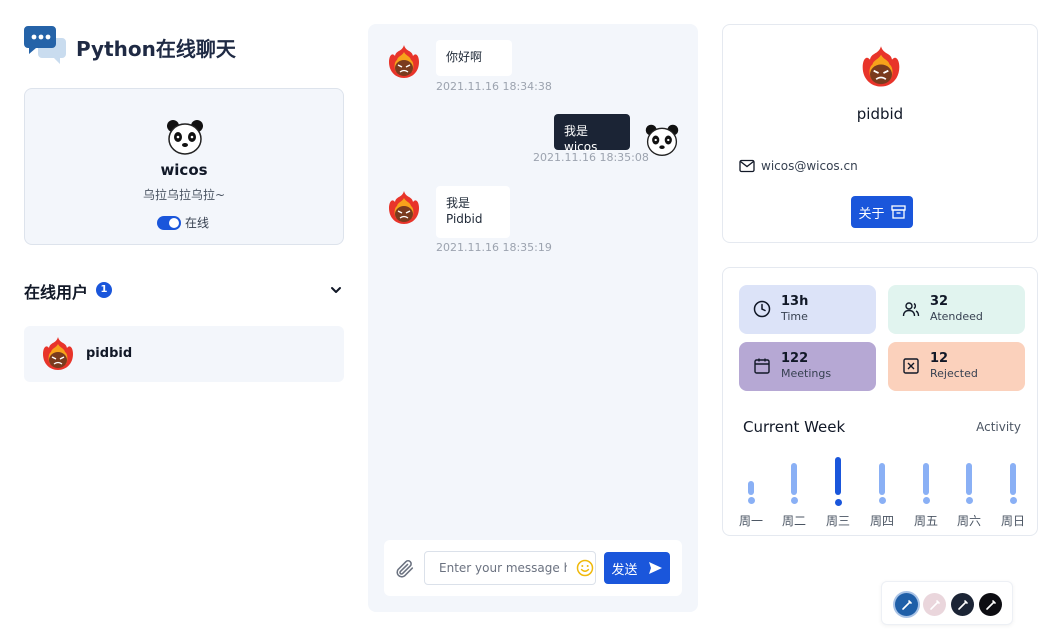  What do you see at coordinates (762, 309) in the screenshot?
I see `clock-icon` at bounding box center [762, 309].